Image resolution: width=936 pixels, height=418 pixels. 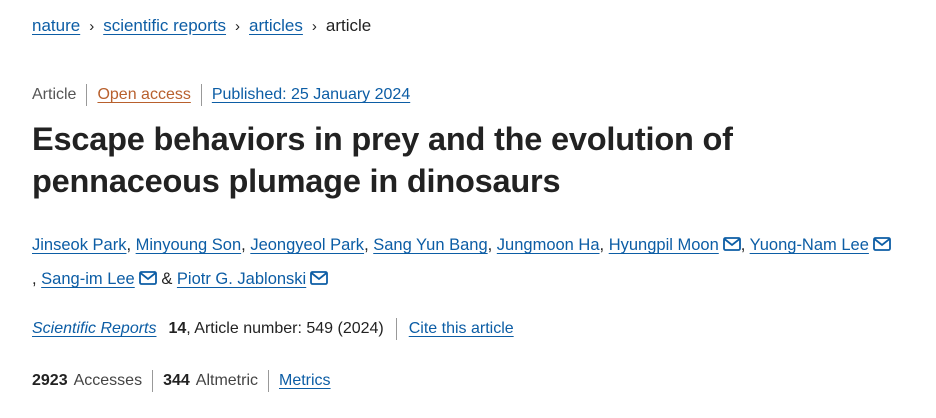 What do you see at coordinates (88, 279) in the screenshot?
I see `author-link: Sang-im Lee` at bounding box center [88, 279].